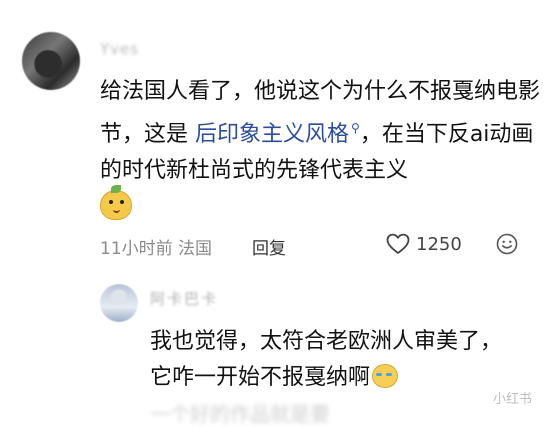 This screenshot has width=550, height=427. What do you see at coordinates (116, 205) in the screenshot?
I see `emoji-sticker` at bounding box center [116, 205].